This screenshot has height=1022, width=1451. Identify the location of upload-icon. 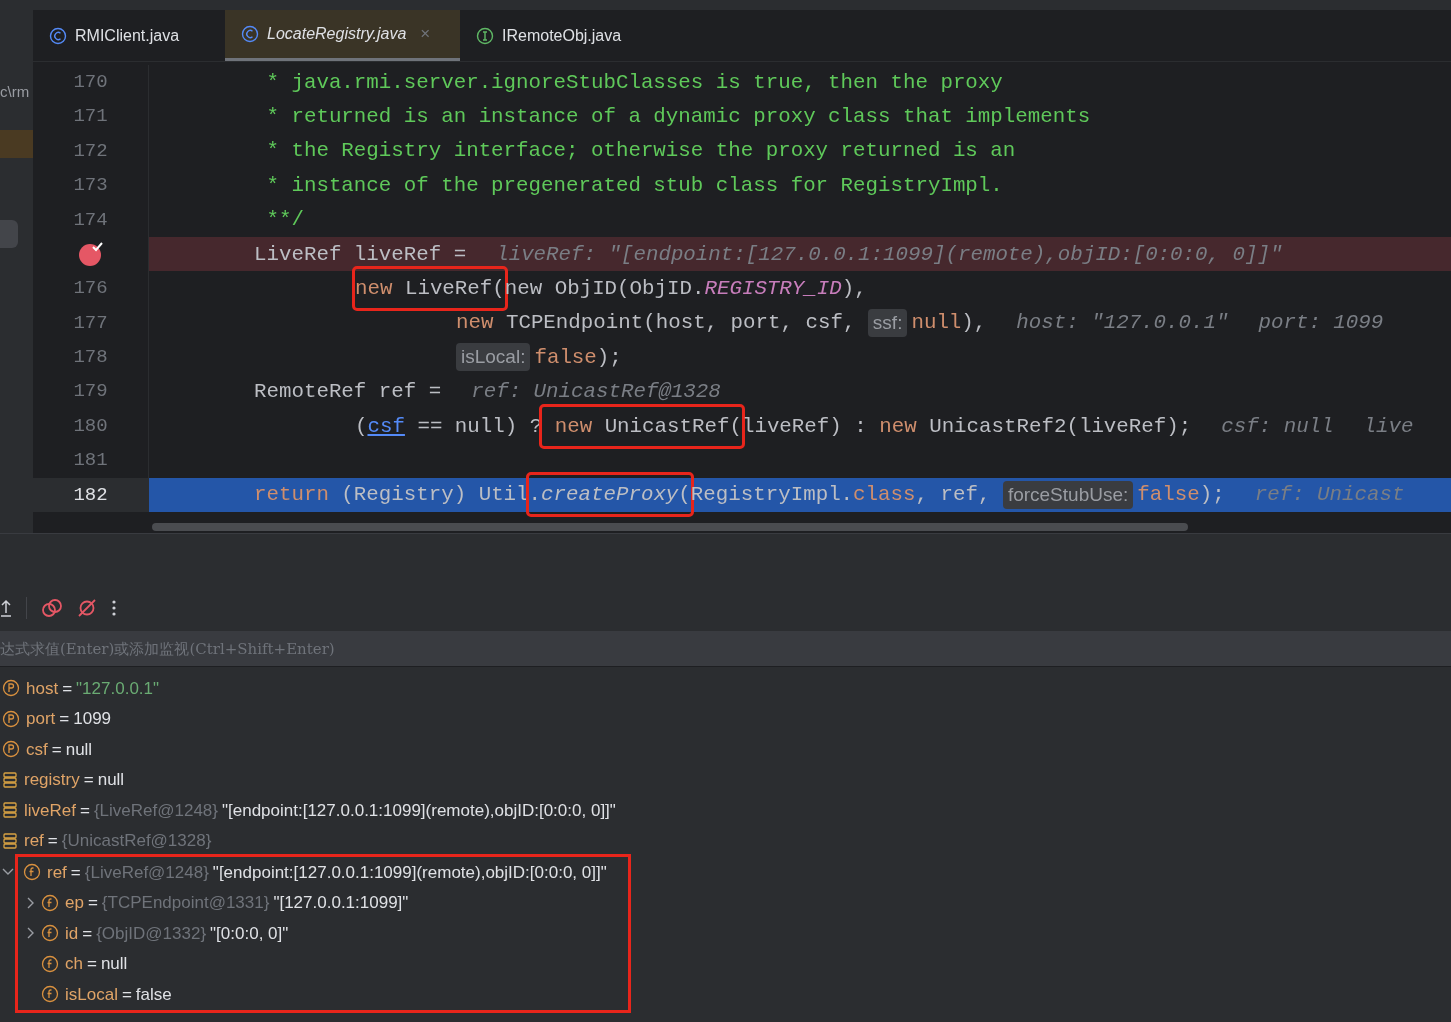
(6, 608).